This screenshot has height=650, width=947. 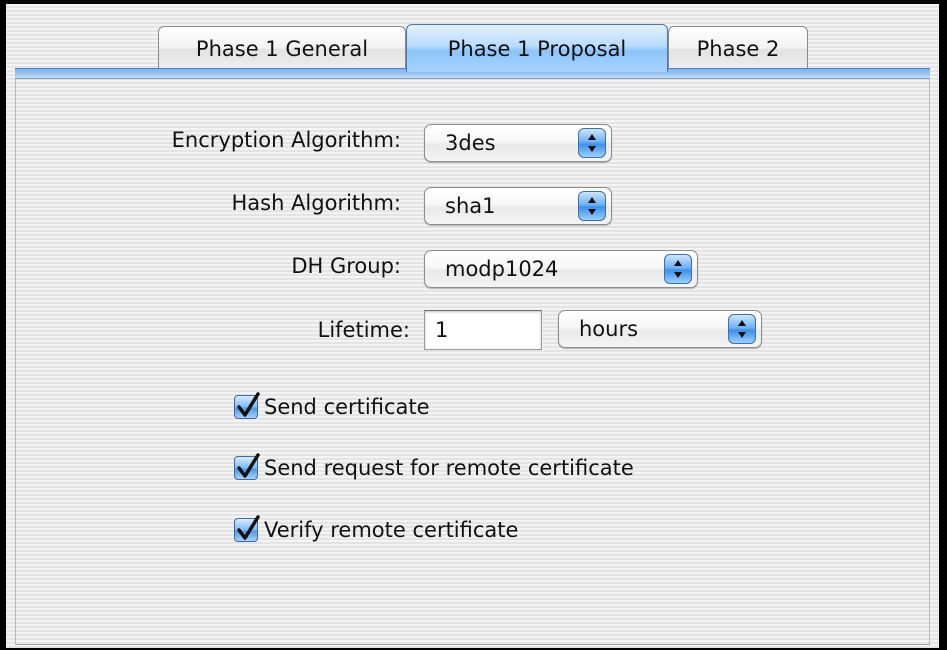 I want to click on dh-group-popup: modp1024, so click(x=561, y=269).